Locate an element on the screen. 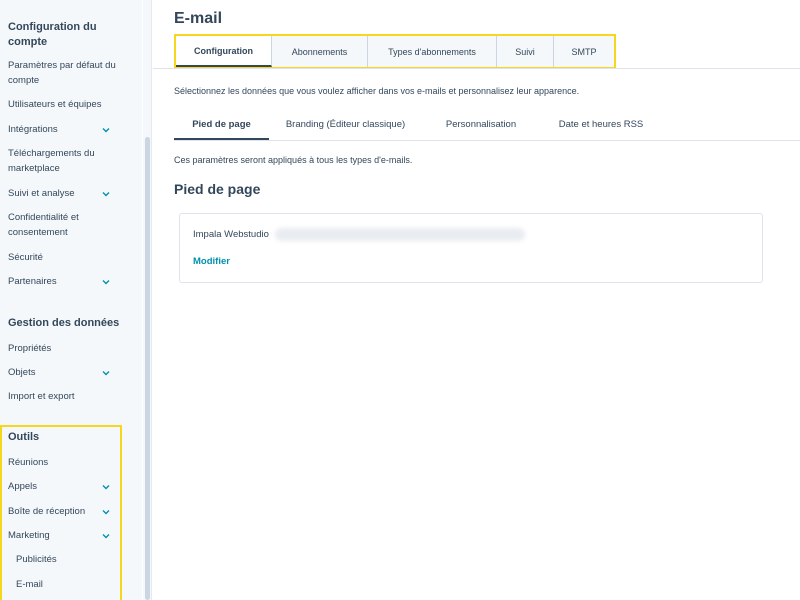  section-heading: Pied de page is located at coordinates (217, 189).